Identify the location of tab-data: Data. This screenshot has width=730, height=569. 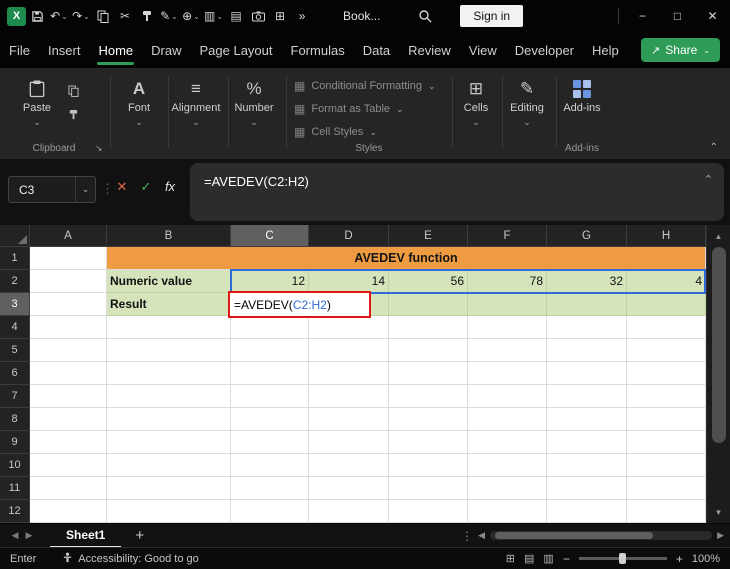
(376, 50).